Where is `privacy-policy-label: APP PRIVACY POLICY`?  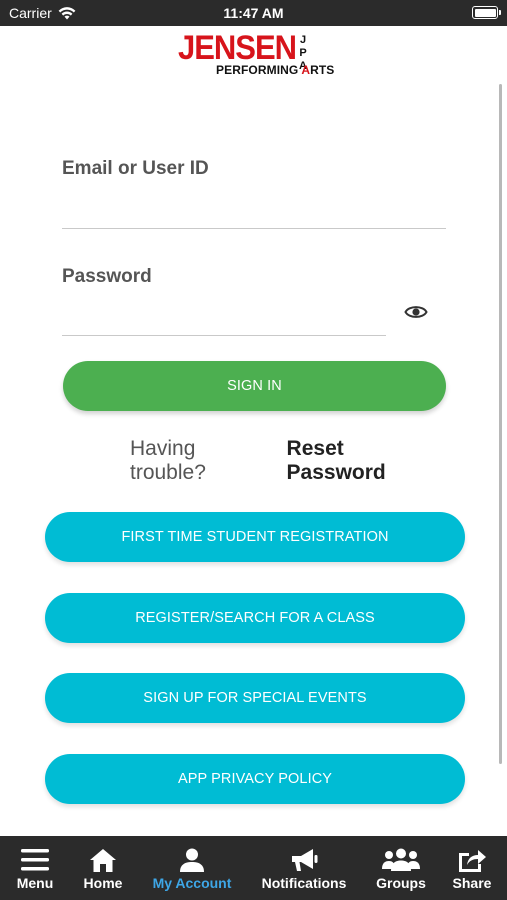 privacy-policy-label: APP PRIVACY POLICY is located at coordinates (255, 779).